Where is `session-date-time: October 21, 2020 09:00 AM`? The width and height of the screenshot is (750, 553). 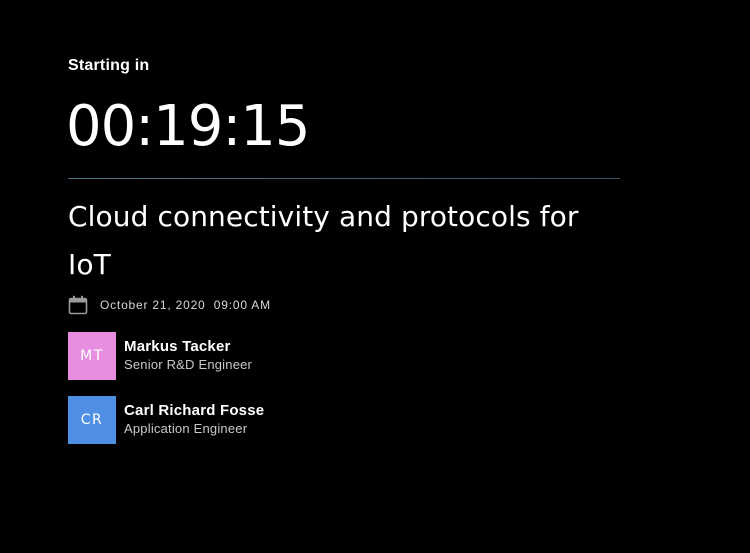 session-date-time: October 21, 2020 09:00 AM is located at coordinates (185, 305).